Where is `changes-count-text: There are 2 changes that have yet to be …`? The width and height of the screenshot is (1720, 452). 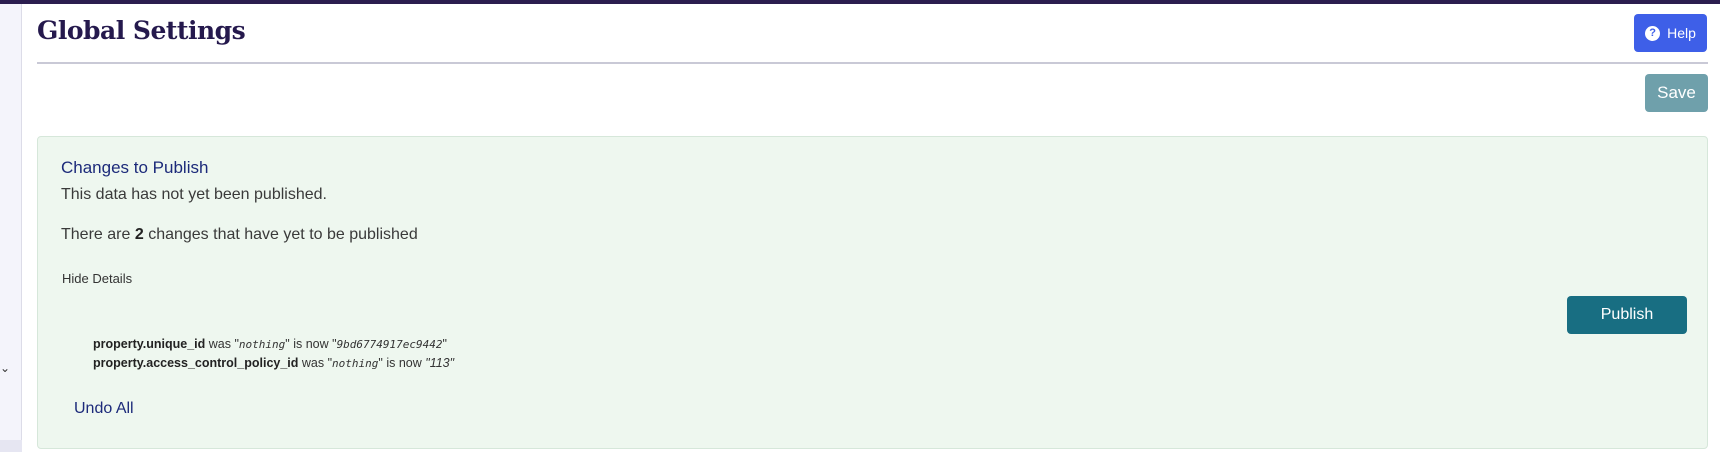 changes-count-text: There are 2 changes that have yet to be … is located at coordinates (239, 235).